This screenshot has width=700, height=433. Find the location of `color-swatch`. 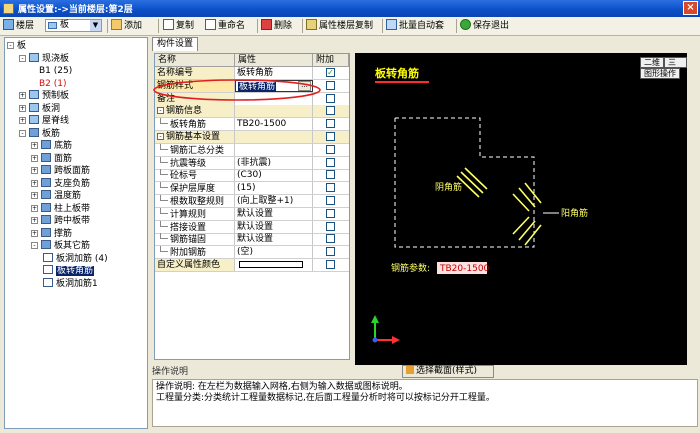

color-swatch is located at coordinates (271, 264).